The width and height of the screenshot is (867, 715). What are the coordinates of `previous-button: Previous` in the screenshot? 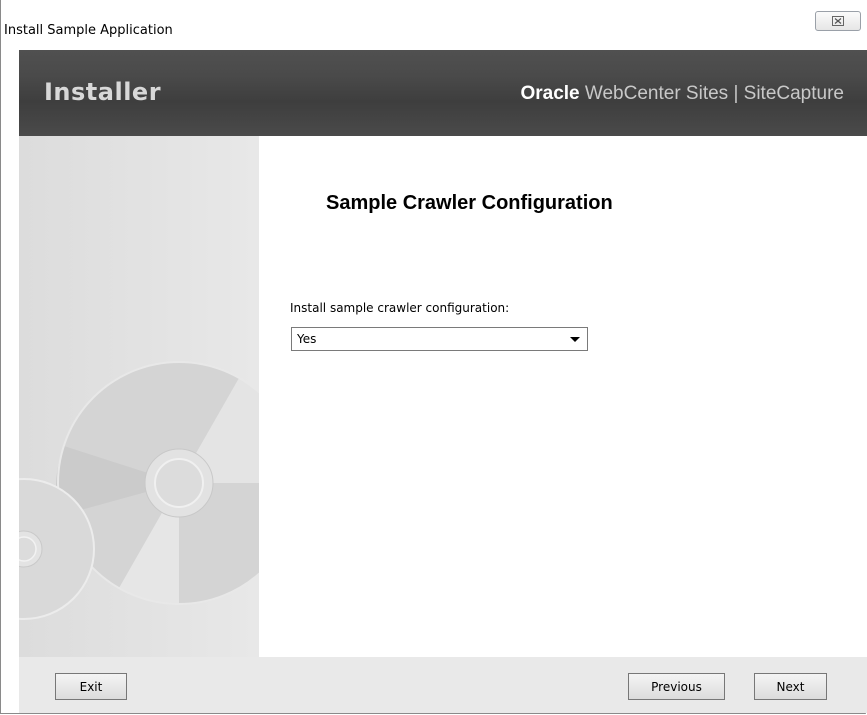 It's located at (676, 686).